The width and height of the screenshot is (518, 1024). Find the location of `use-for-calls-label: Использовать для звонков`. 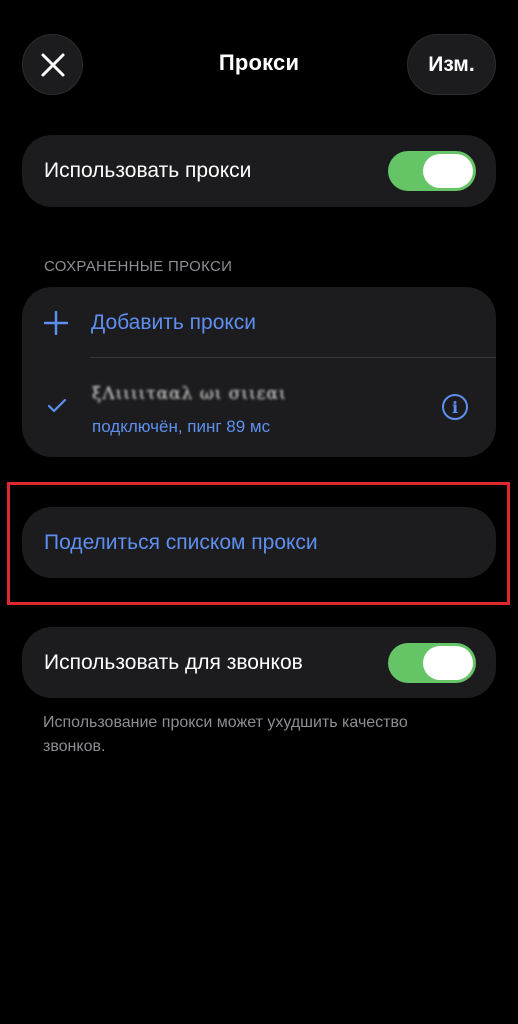

use-for-calls-label: Использовать для звонков is located at coordinates (173, 662).